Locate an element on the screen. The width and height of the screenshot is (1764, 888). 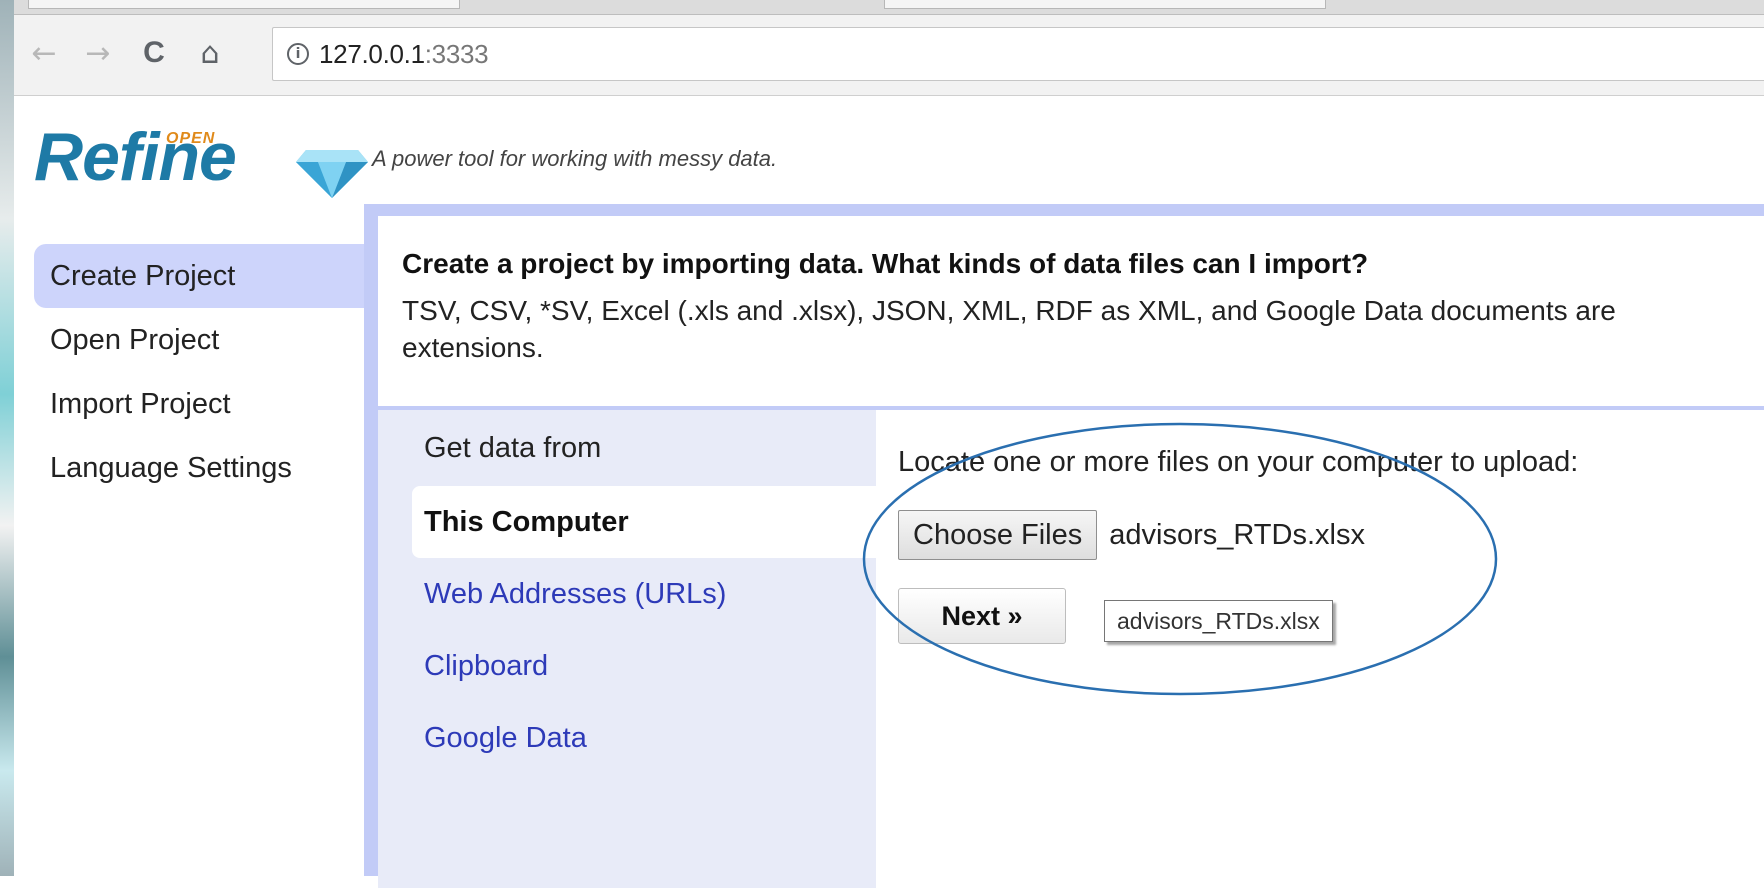
reload-icon: C is located at coordinates (154, 53).